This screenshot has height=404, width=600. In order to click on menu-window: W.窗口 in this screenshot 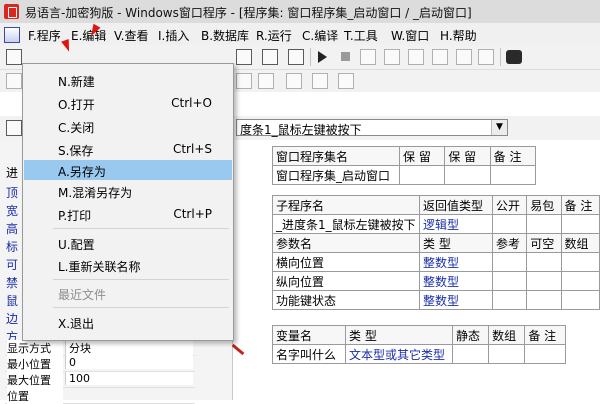, I will do `click(410, 35)`.